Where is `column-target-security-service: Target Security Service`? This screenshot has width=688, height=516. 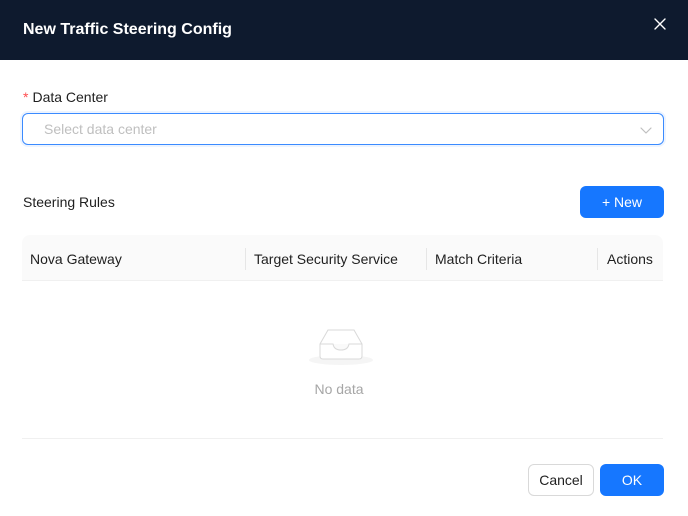 column-target-security-service: Target Security Service is located at coordinates (326, 259).